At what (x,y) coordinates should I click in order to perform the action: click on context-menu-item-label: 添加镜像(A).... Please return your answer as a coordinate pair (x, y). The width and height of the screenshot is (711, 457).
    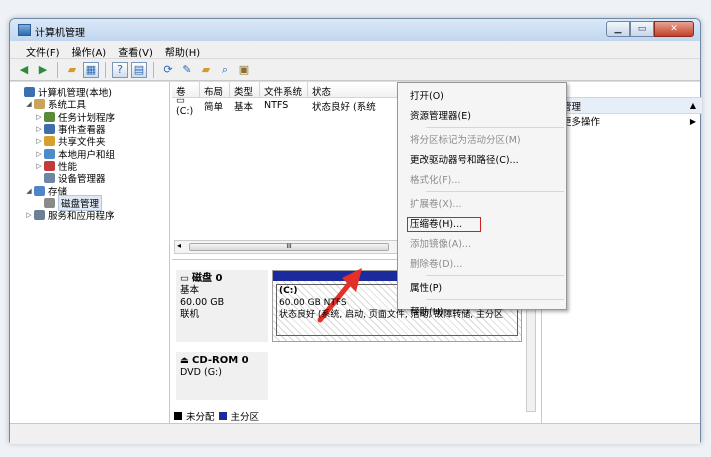
    Looking at the image, I should click on (440, 244).